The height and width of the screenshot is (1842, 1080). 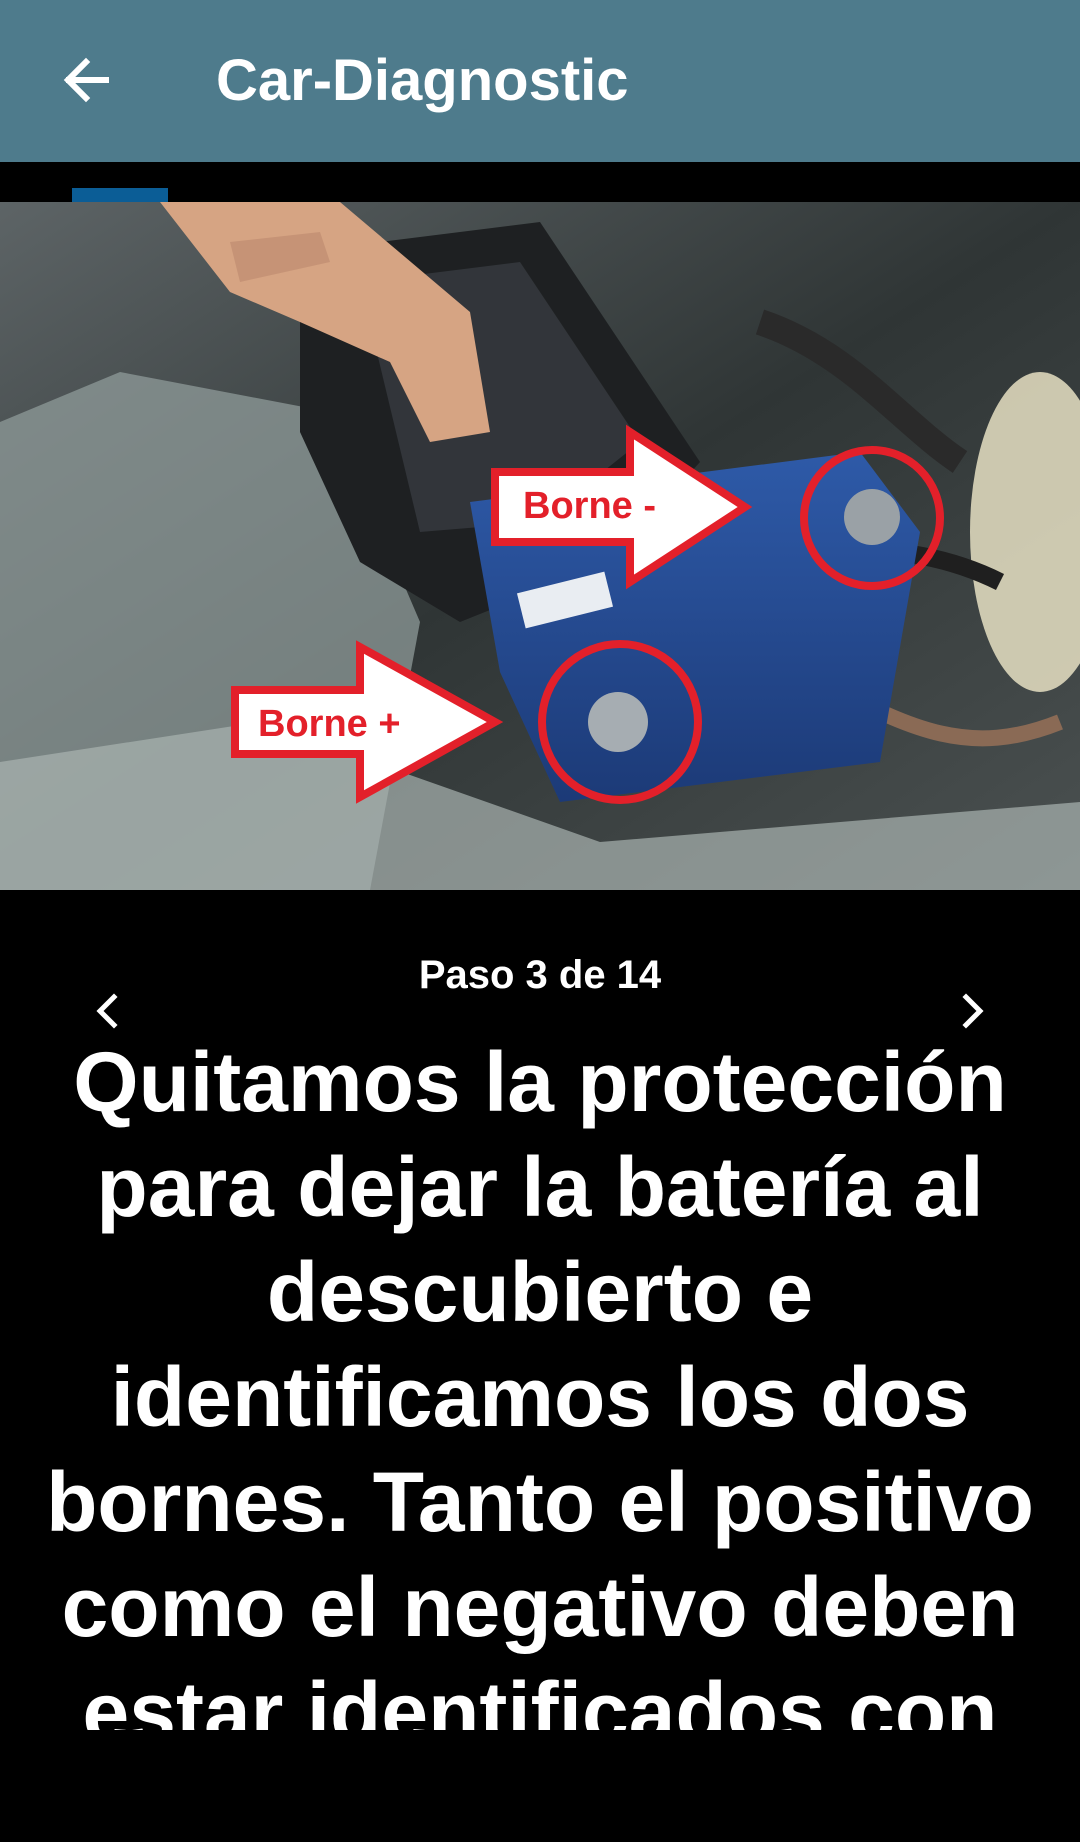 I want to click on positive-terminal-label: Borne +, so click(x=329, y=724).